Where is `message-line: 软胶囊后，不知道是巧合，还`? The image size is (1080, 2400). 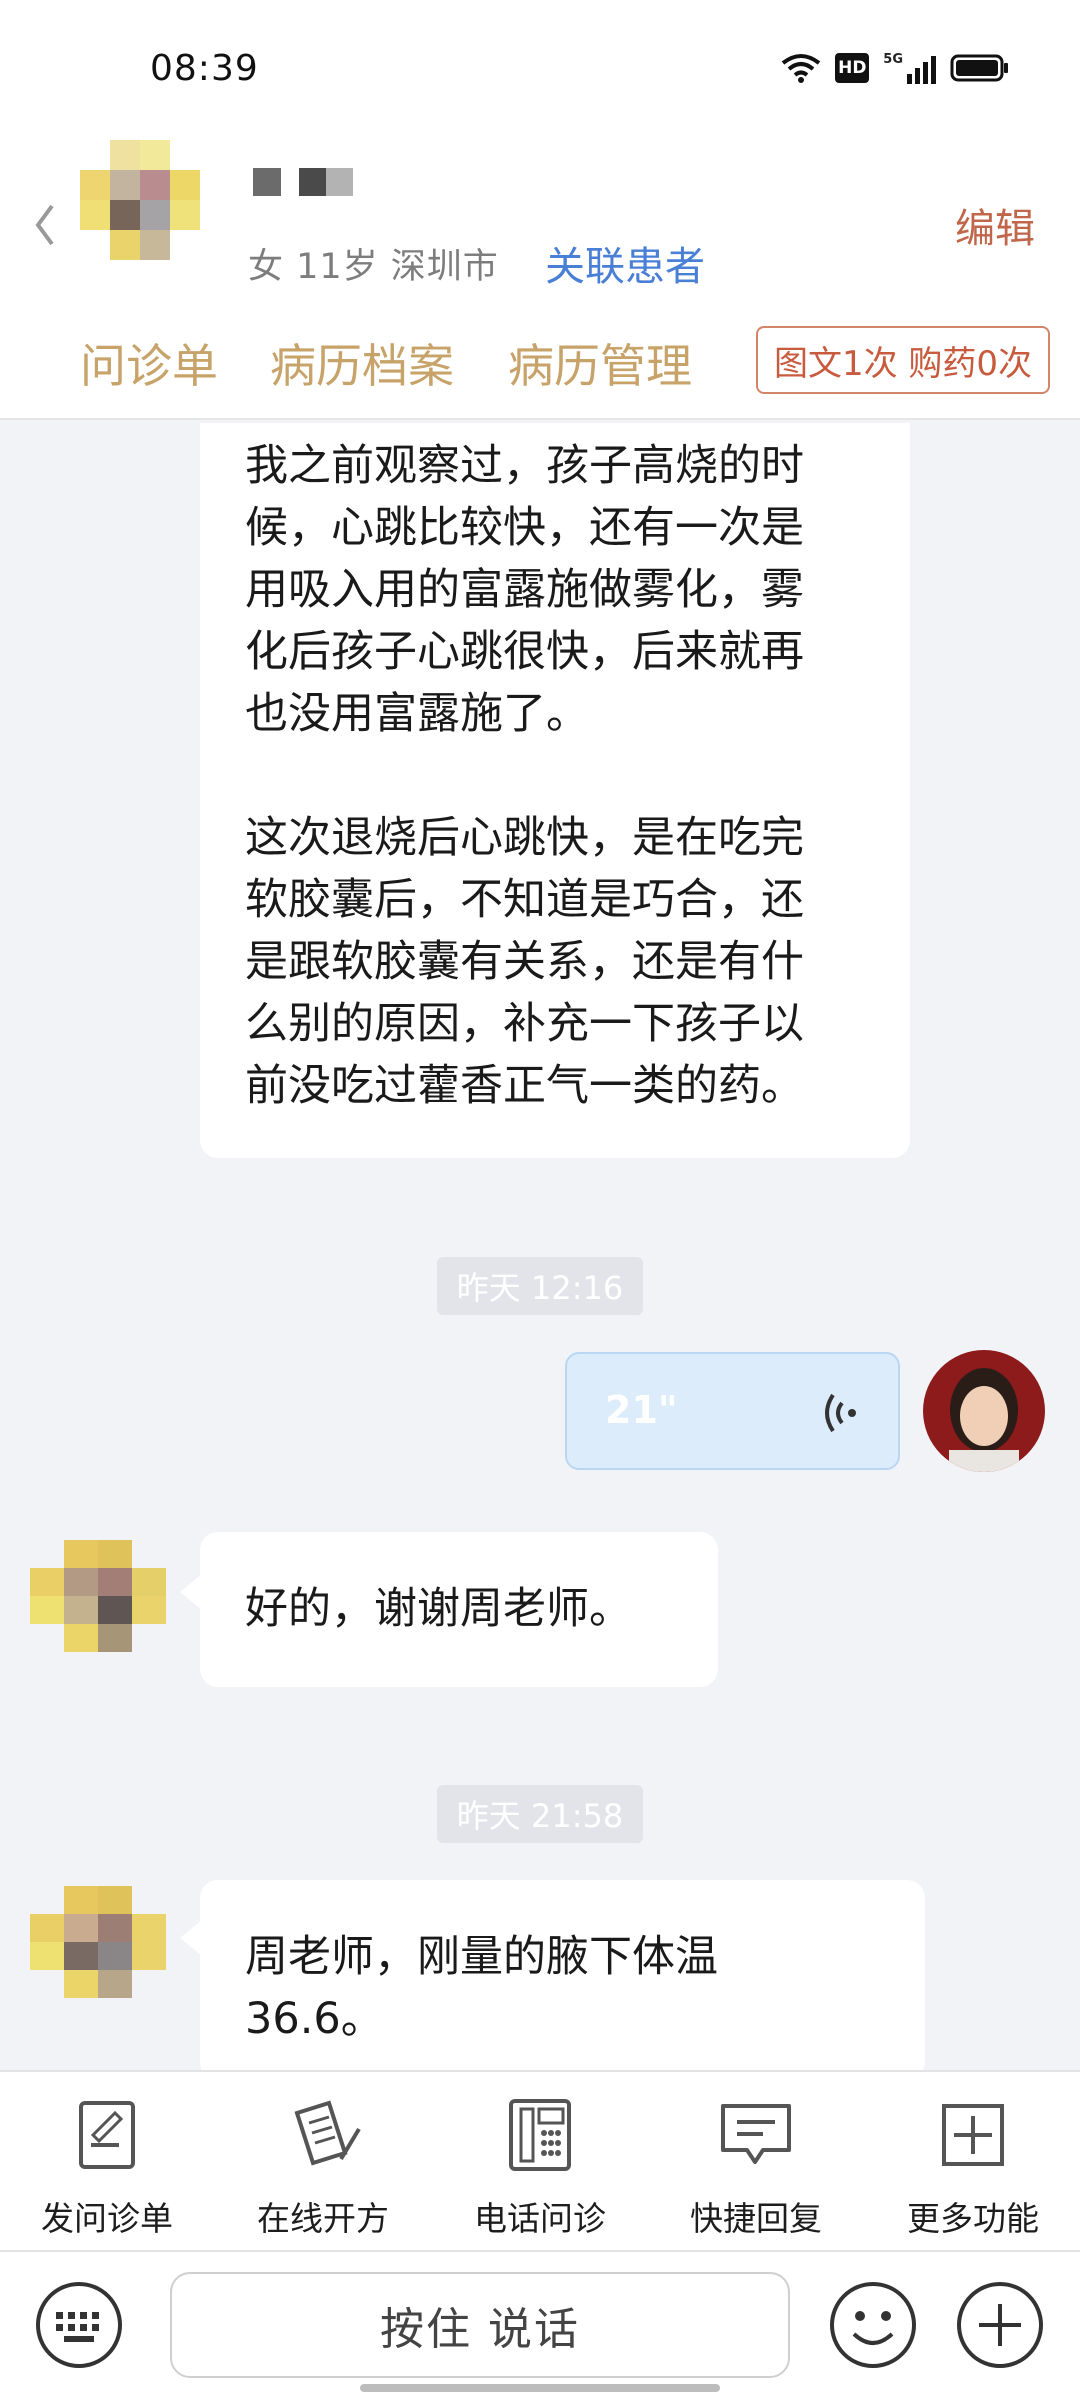 message-line: 软胶囊后，不知道是巧合，还 is located at coordinates (524, 900).